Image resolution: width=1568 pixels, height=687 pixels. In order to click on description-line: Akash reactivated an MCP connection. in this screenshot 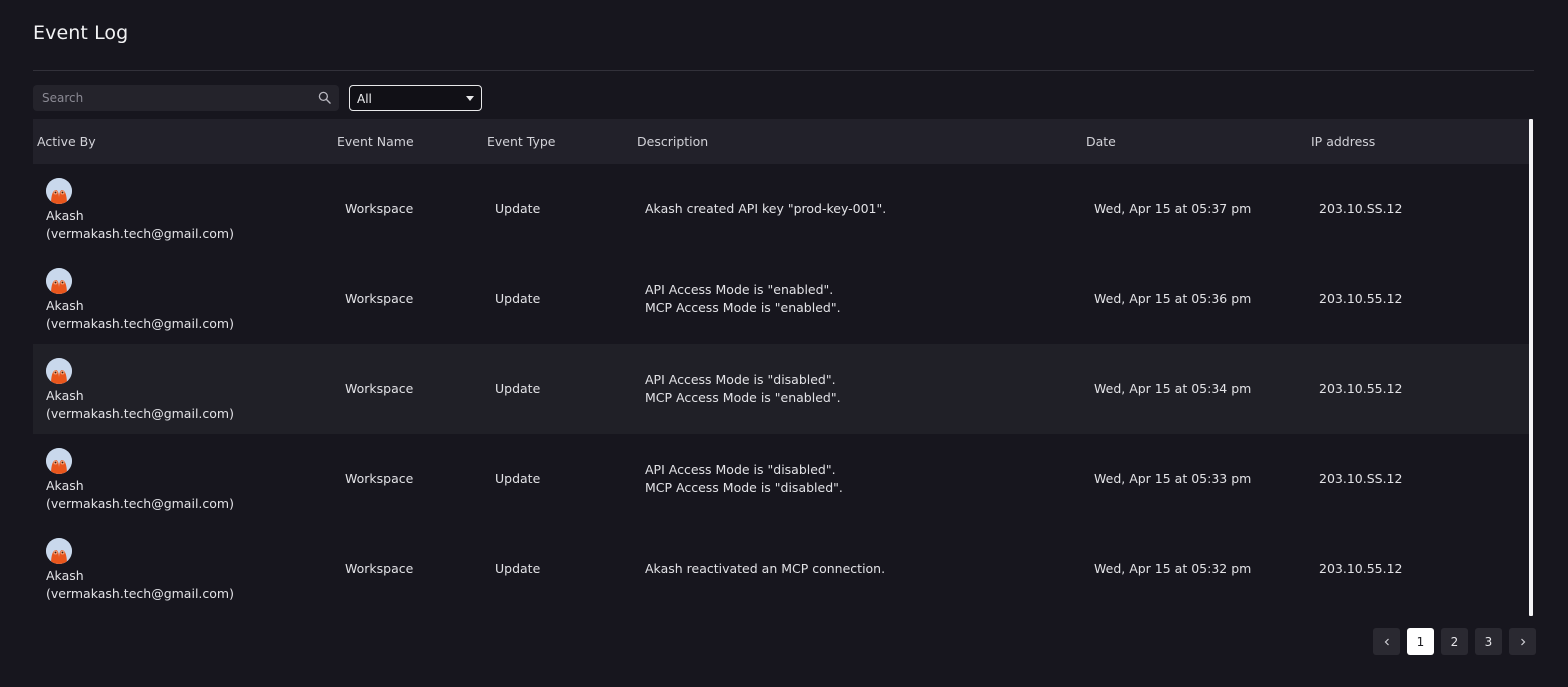, I will do `click(765, 568)`.